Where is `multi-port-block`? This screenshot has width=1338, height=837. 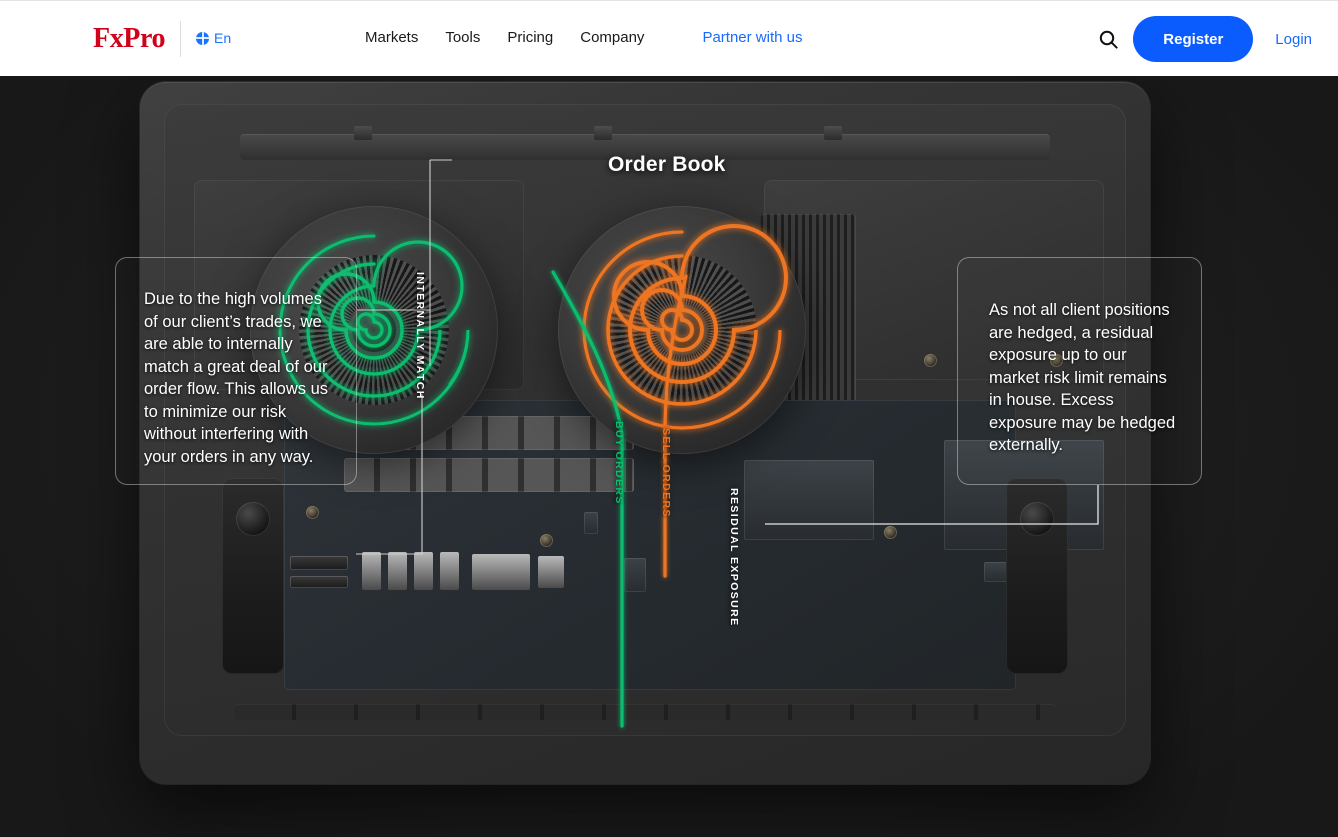 multi-port-block is located at coordinates (501, 572).